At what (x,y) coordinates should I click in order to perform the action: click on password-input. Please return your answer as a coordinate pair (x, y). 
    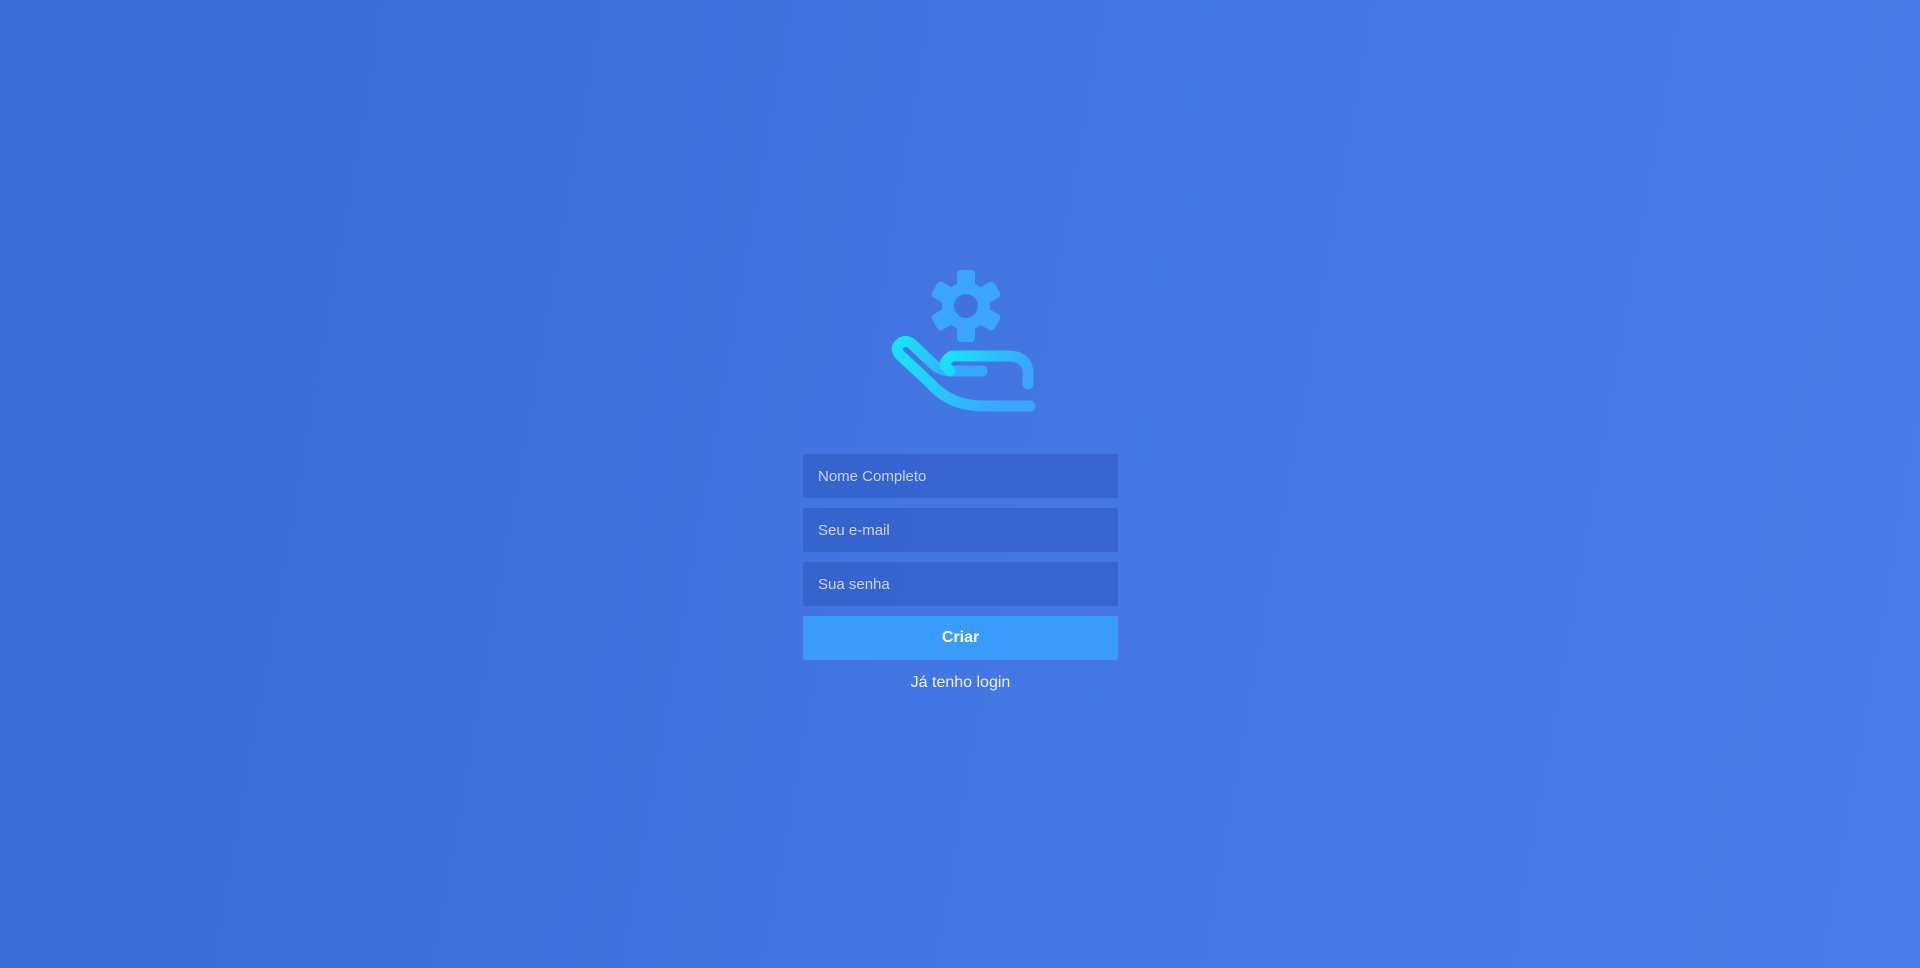
    Looking at the image, I should click on (960, 584).